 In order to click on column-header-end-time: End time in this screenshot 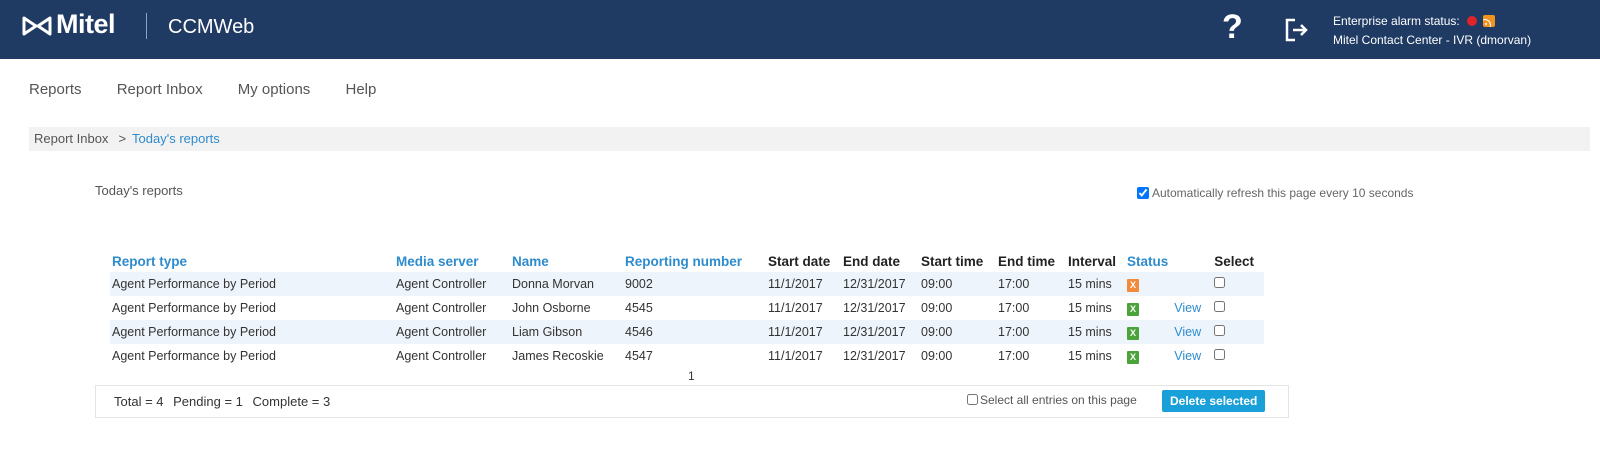, I will do `click(1027, 261)`.